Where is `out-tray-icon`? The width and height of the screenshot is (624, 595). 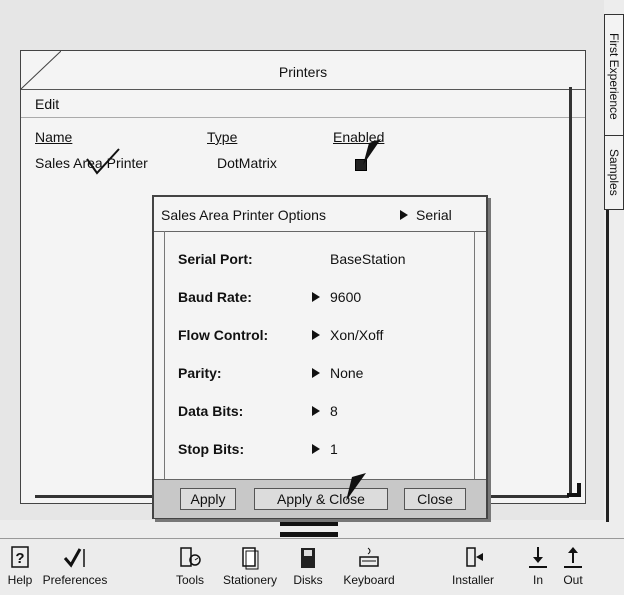 out-tray-icon is located at coordinates (573, 557).